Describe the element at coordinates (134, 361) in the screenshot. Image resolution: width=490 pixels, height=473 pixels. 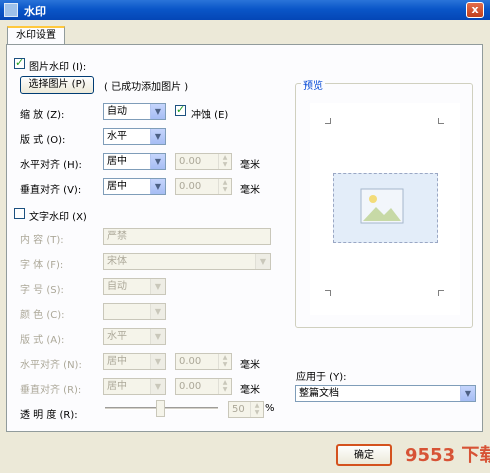
I see `text-halign-select: 居中 ▼` at that location.